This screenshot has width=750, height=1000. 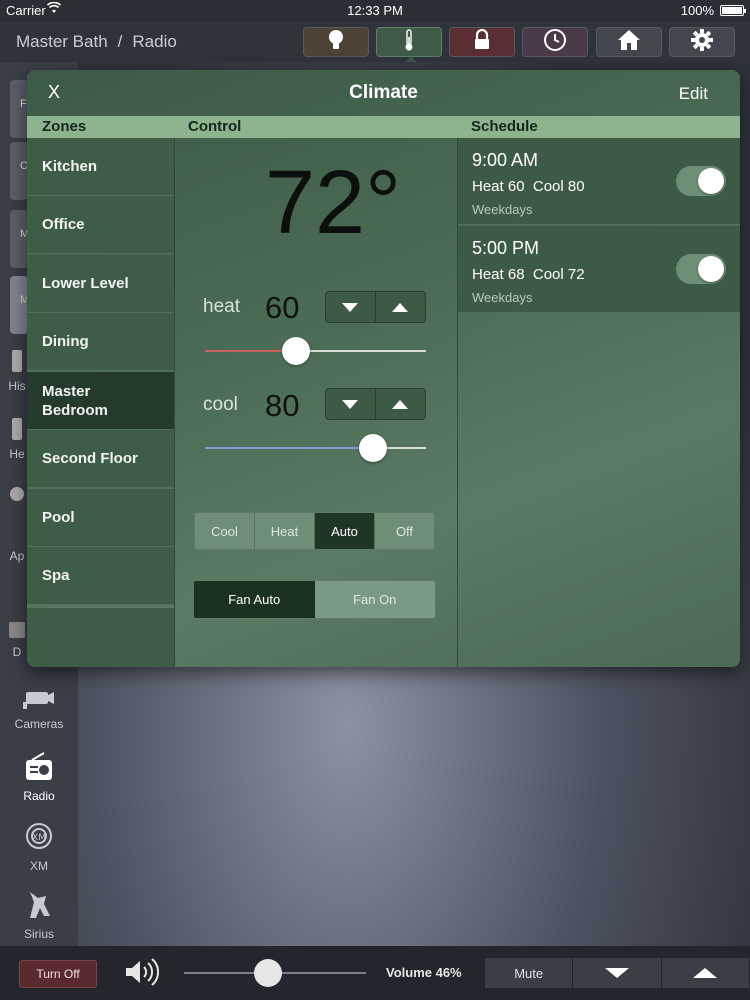 What do you see at coordinates (599, 181) in the screenshot?
I see `schedule-item: 9:00 AM Heat 60 Cool 80 Weekdays` at bounding box center [599, 181].